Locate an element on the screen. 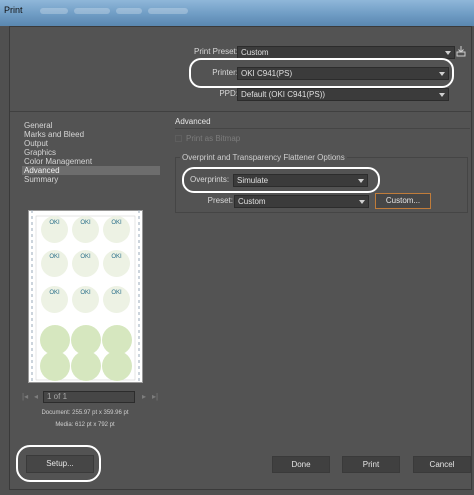 This screenshot has width=474, height=495. preset-dropdown: Custom is located at coordinates (301, 201).